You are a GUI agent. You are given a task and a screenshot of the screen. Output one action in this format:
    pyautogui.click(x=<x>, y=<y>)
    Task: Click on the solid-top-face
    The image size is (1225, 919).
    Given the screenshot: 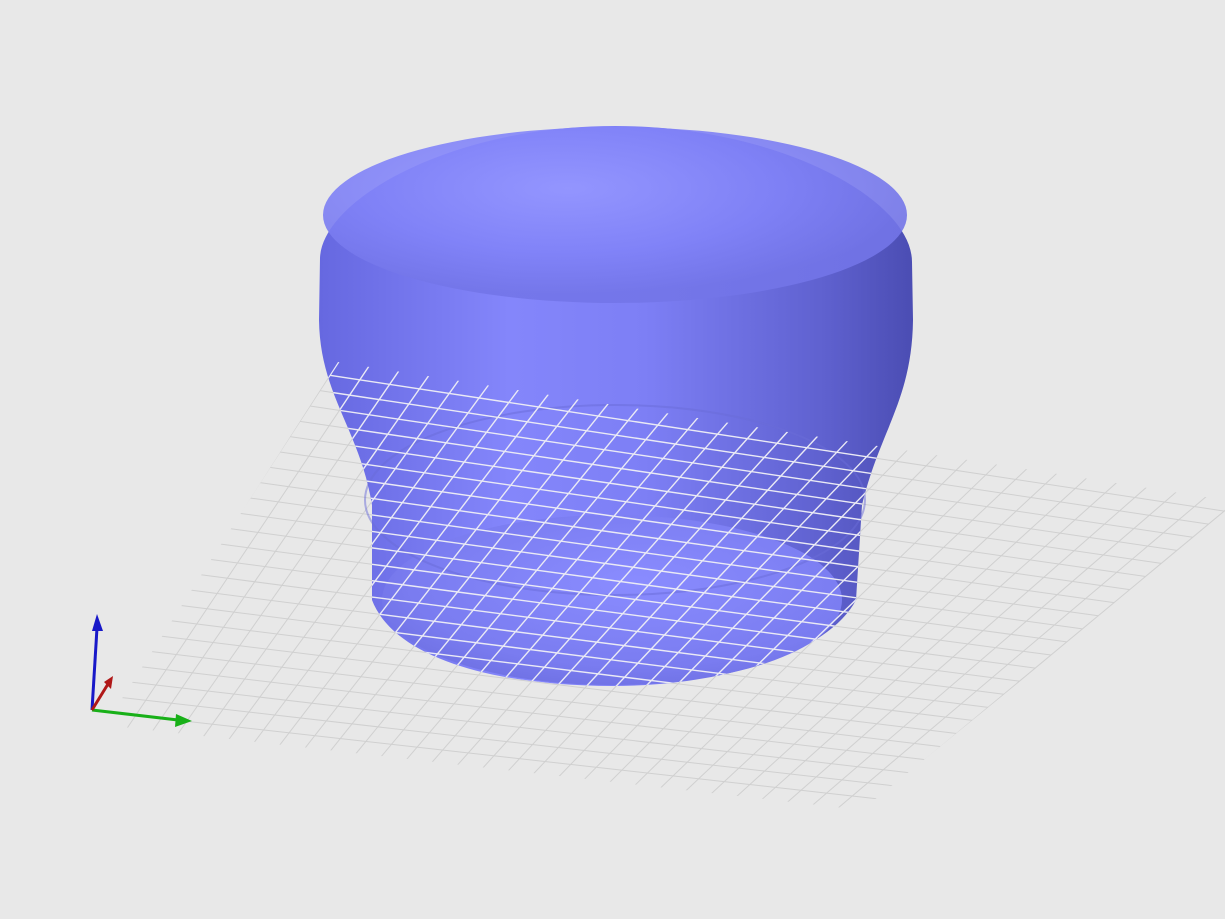 What is the action you would take?
    pyautogui.click(x=615, y=215)
    